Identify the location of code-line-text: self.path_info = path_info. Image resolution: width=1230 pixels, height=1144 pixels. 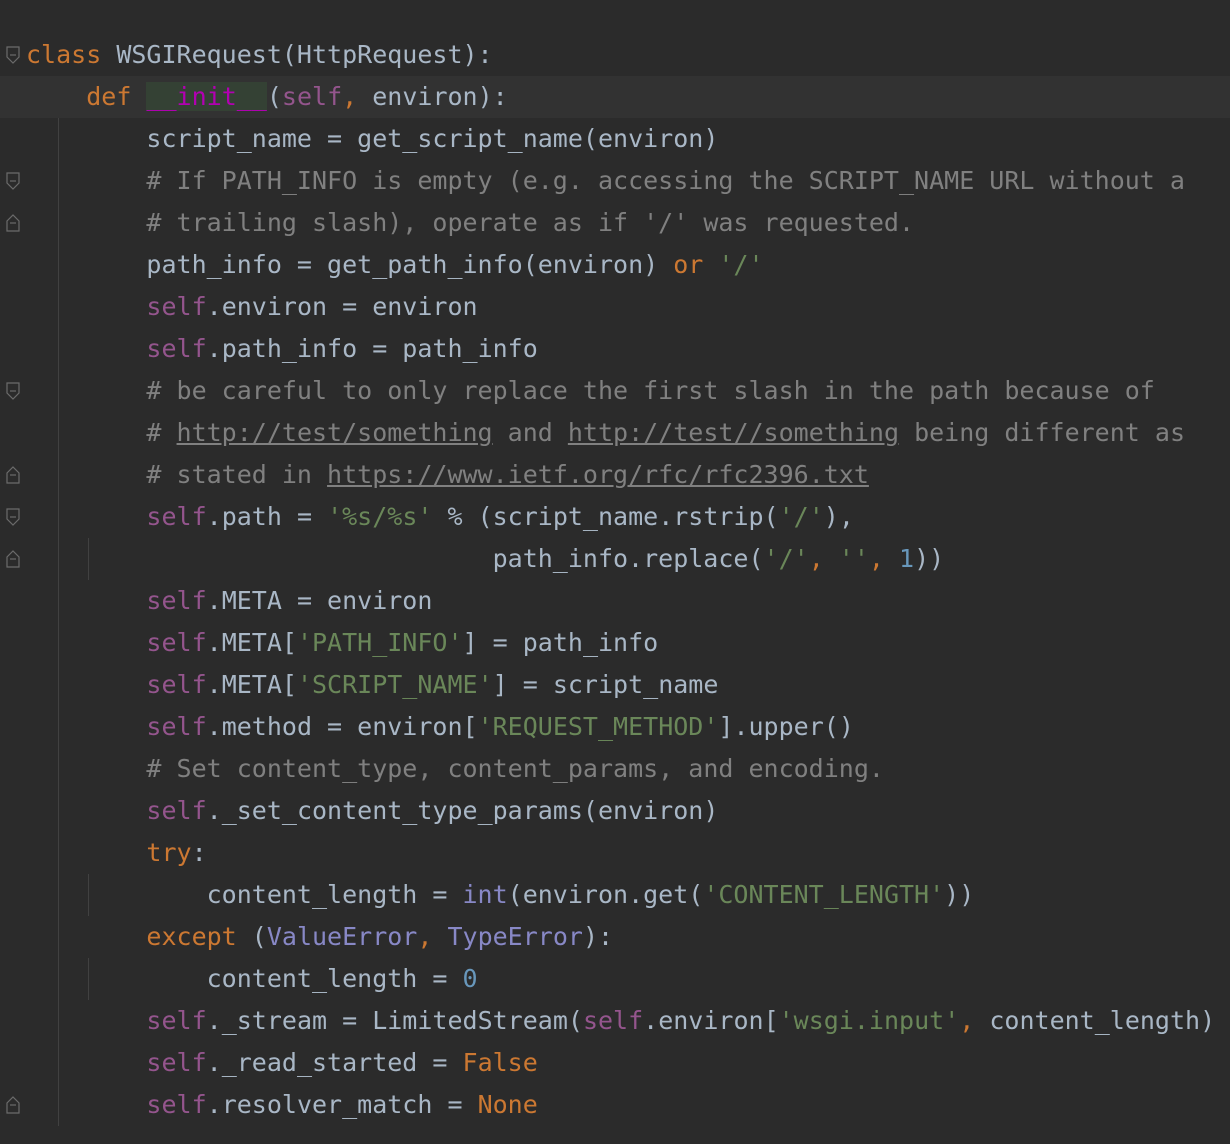
(282, 349).